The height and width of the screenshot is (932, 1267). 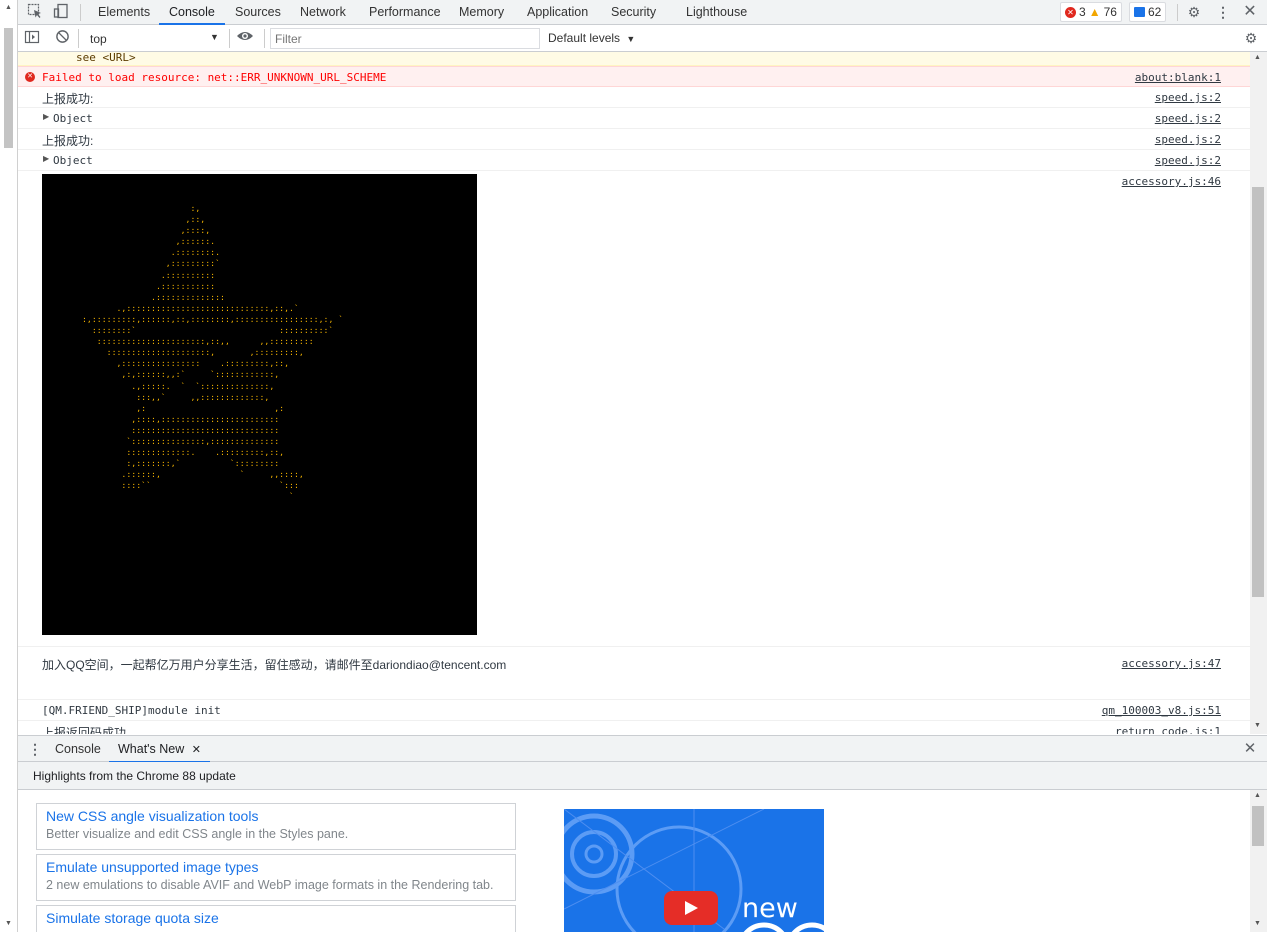 I want to click on feature-title: Emulate unsupported image types, so click(x=276, y=867).